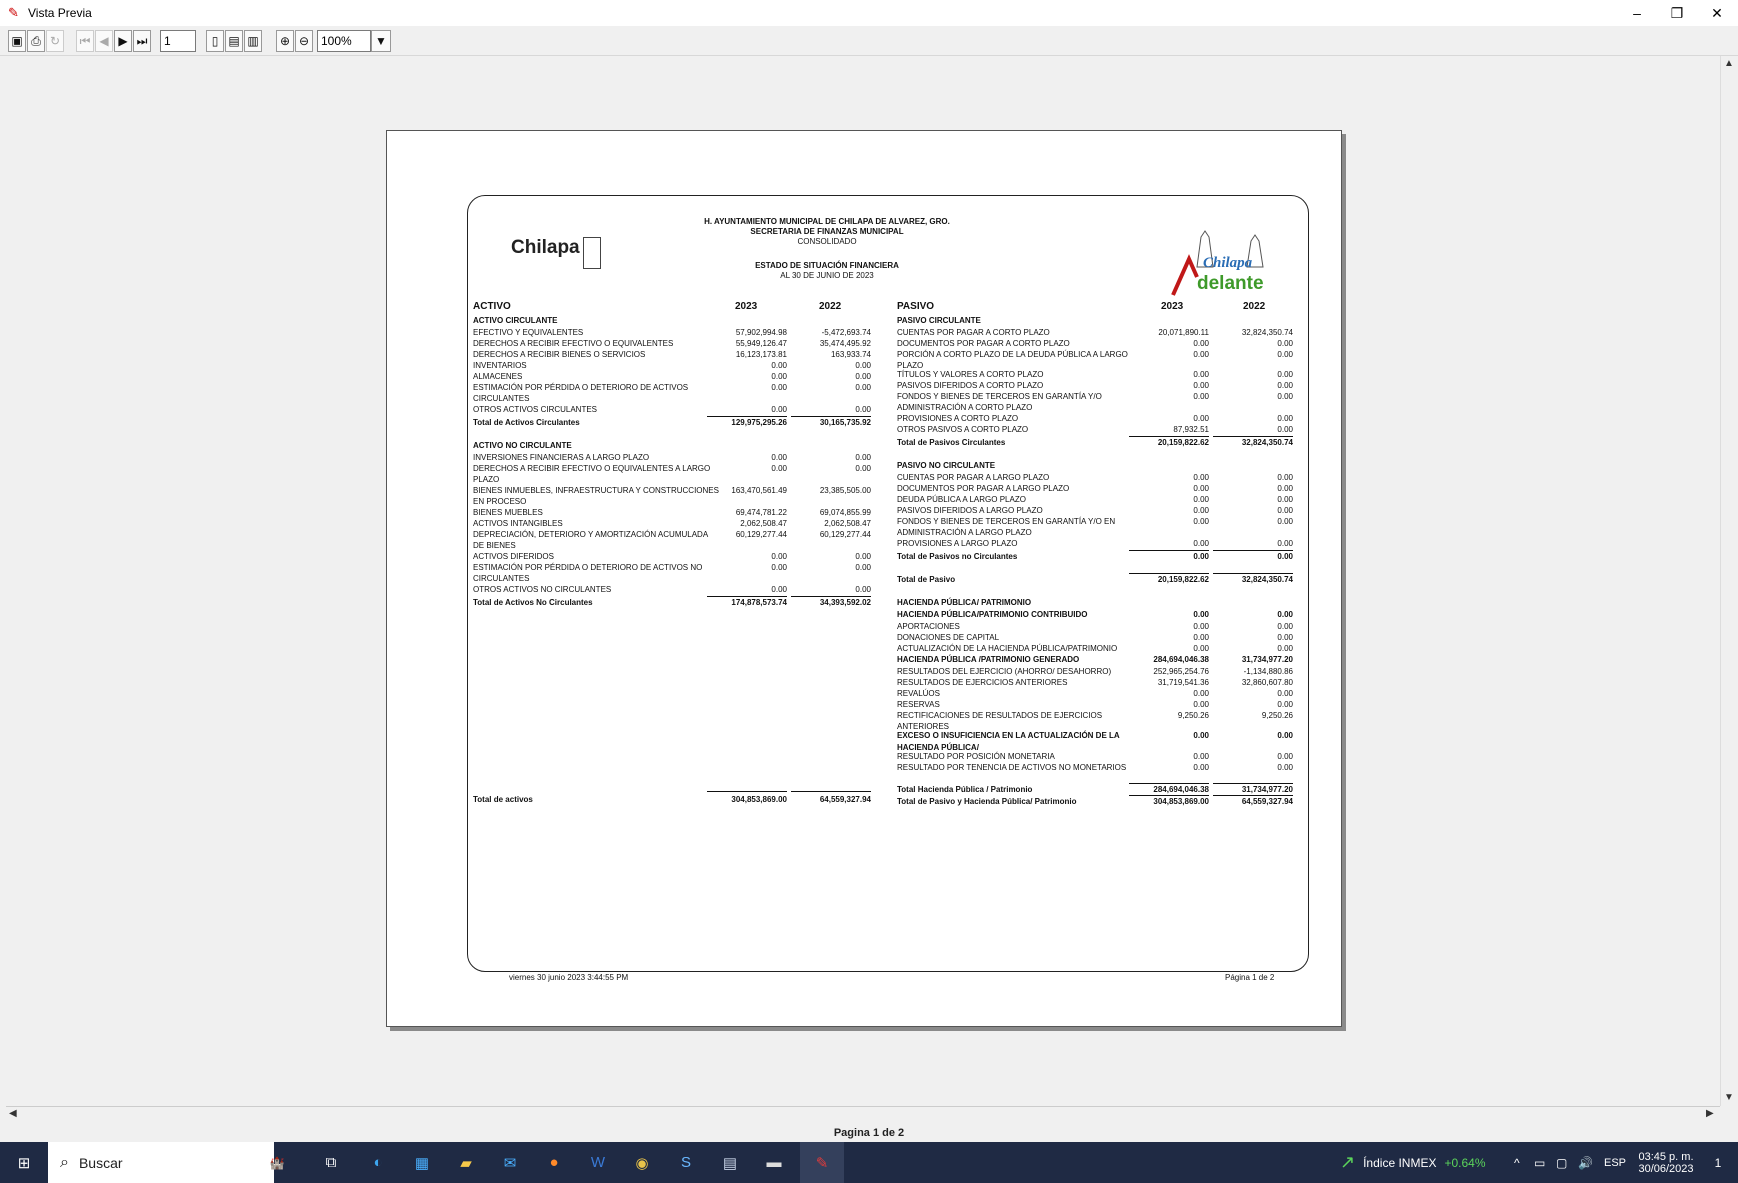 Image resolution: width=1738 pixels, height=1183 pixels. I want to click on notification-count: 1, so click(1718, 1162).